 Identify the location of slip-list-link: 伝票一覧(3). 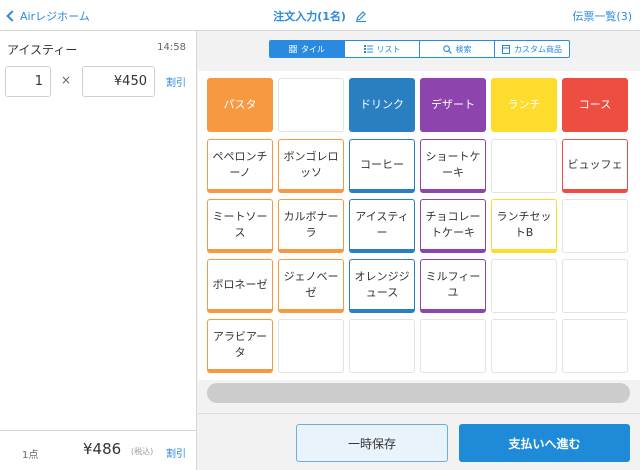
(602, 16).